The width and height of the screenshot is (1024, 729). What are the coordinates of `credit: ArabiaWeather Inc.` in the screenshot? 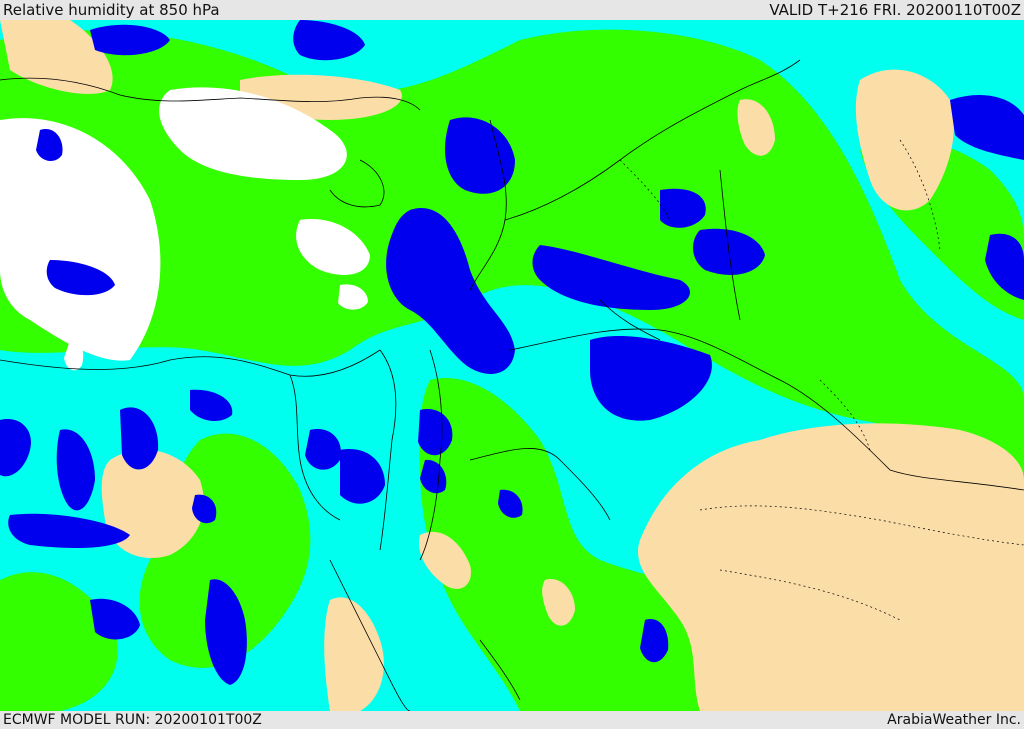 It's located at (954, 720).